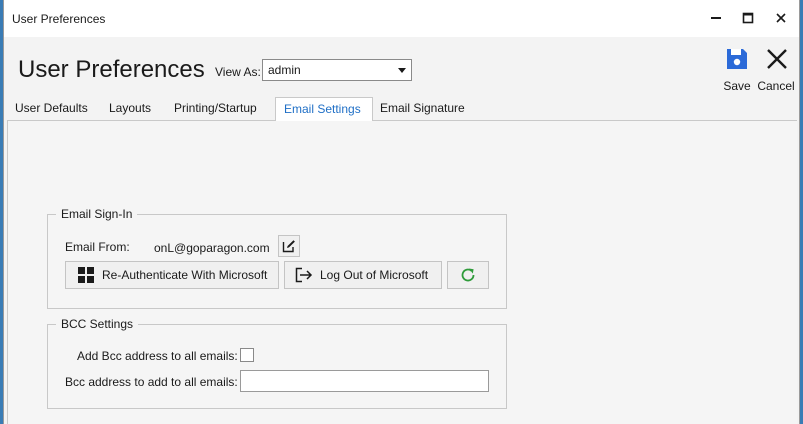 The width and height of the screenshot is (803, 424). I want to click on save-label: Save, so click(737, 86).